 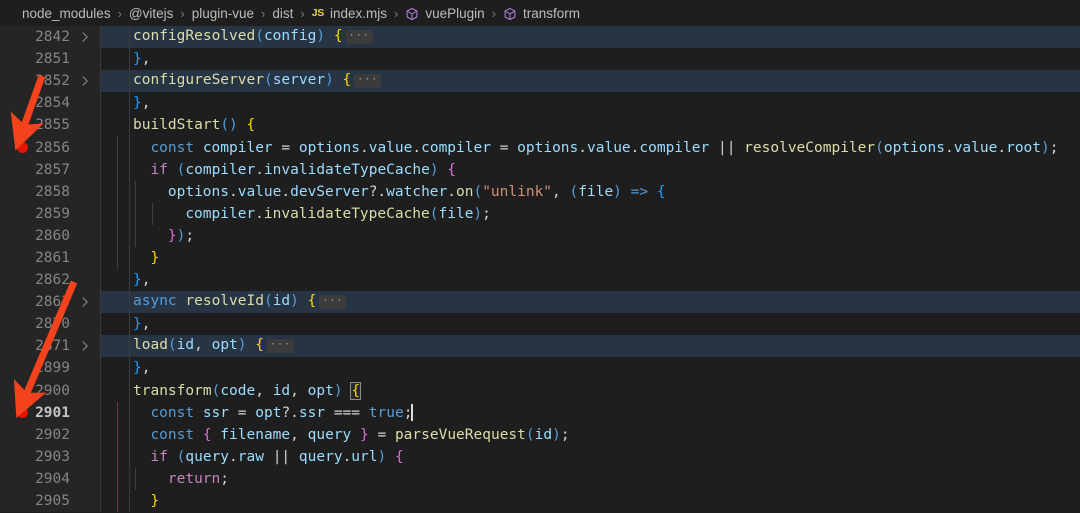 What do you see at coordinates (590, 391) in the screenshot?
I see `code-line-content: transform(code, id, opt) {` at bounding box center [590, 391].